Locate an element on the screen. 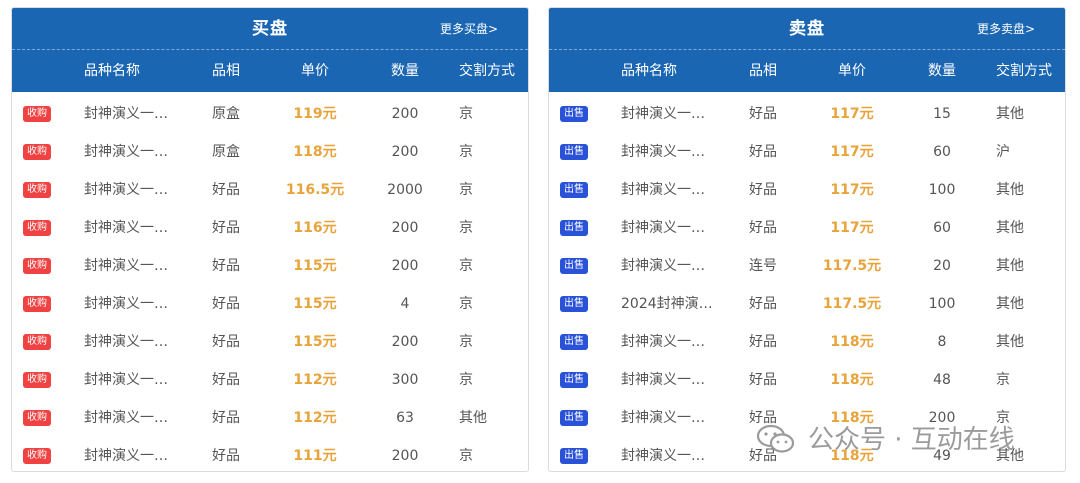 Image resolution: width=1080 pixels, height=483 pixels. table-row: 出售 封神演义一… 好品 118元 8 其他 is located at coordinates (807, 342).